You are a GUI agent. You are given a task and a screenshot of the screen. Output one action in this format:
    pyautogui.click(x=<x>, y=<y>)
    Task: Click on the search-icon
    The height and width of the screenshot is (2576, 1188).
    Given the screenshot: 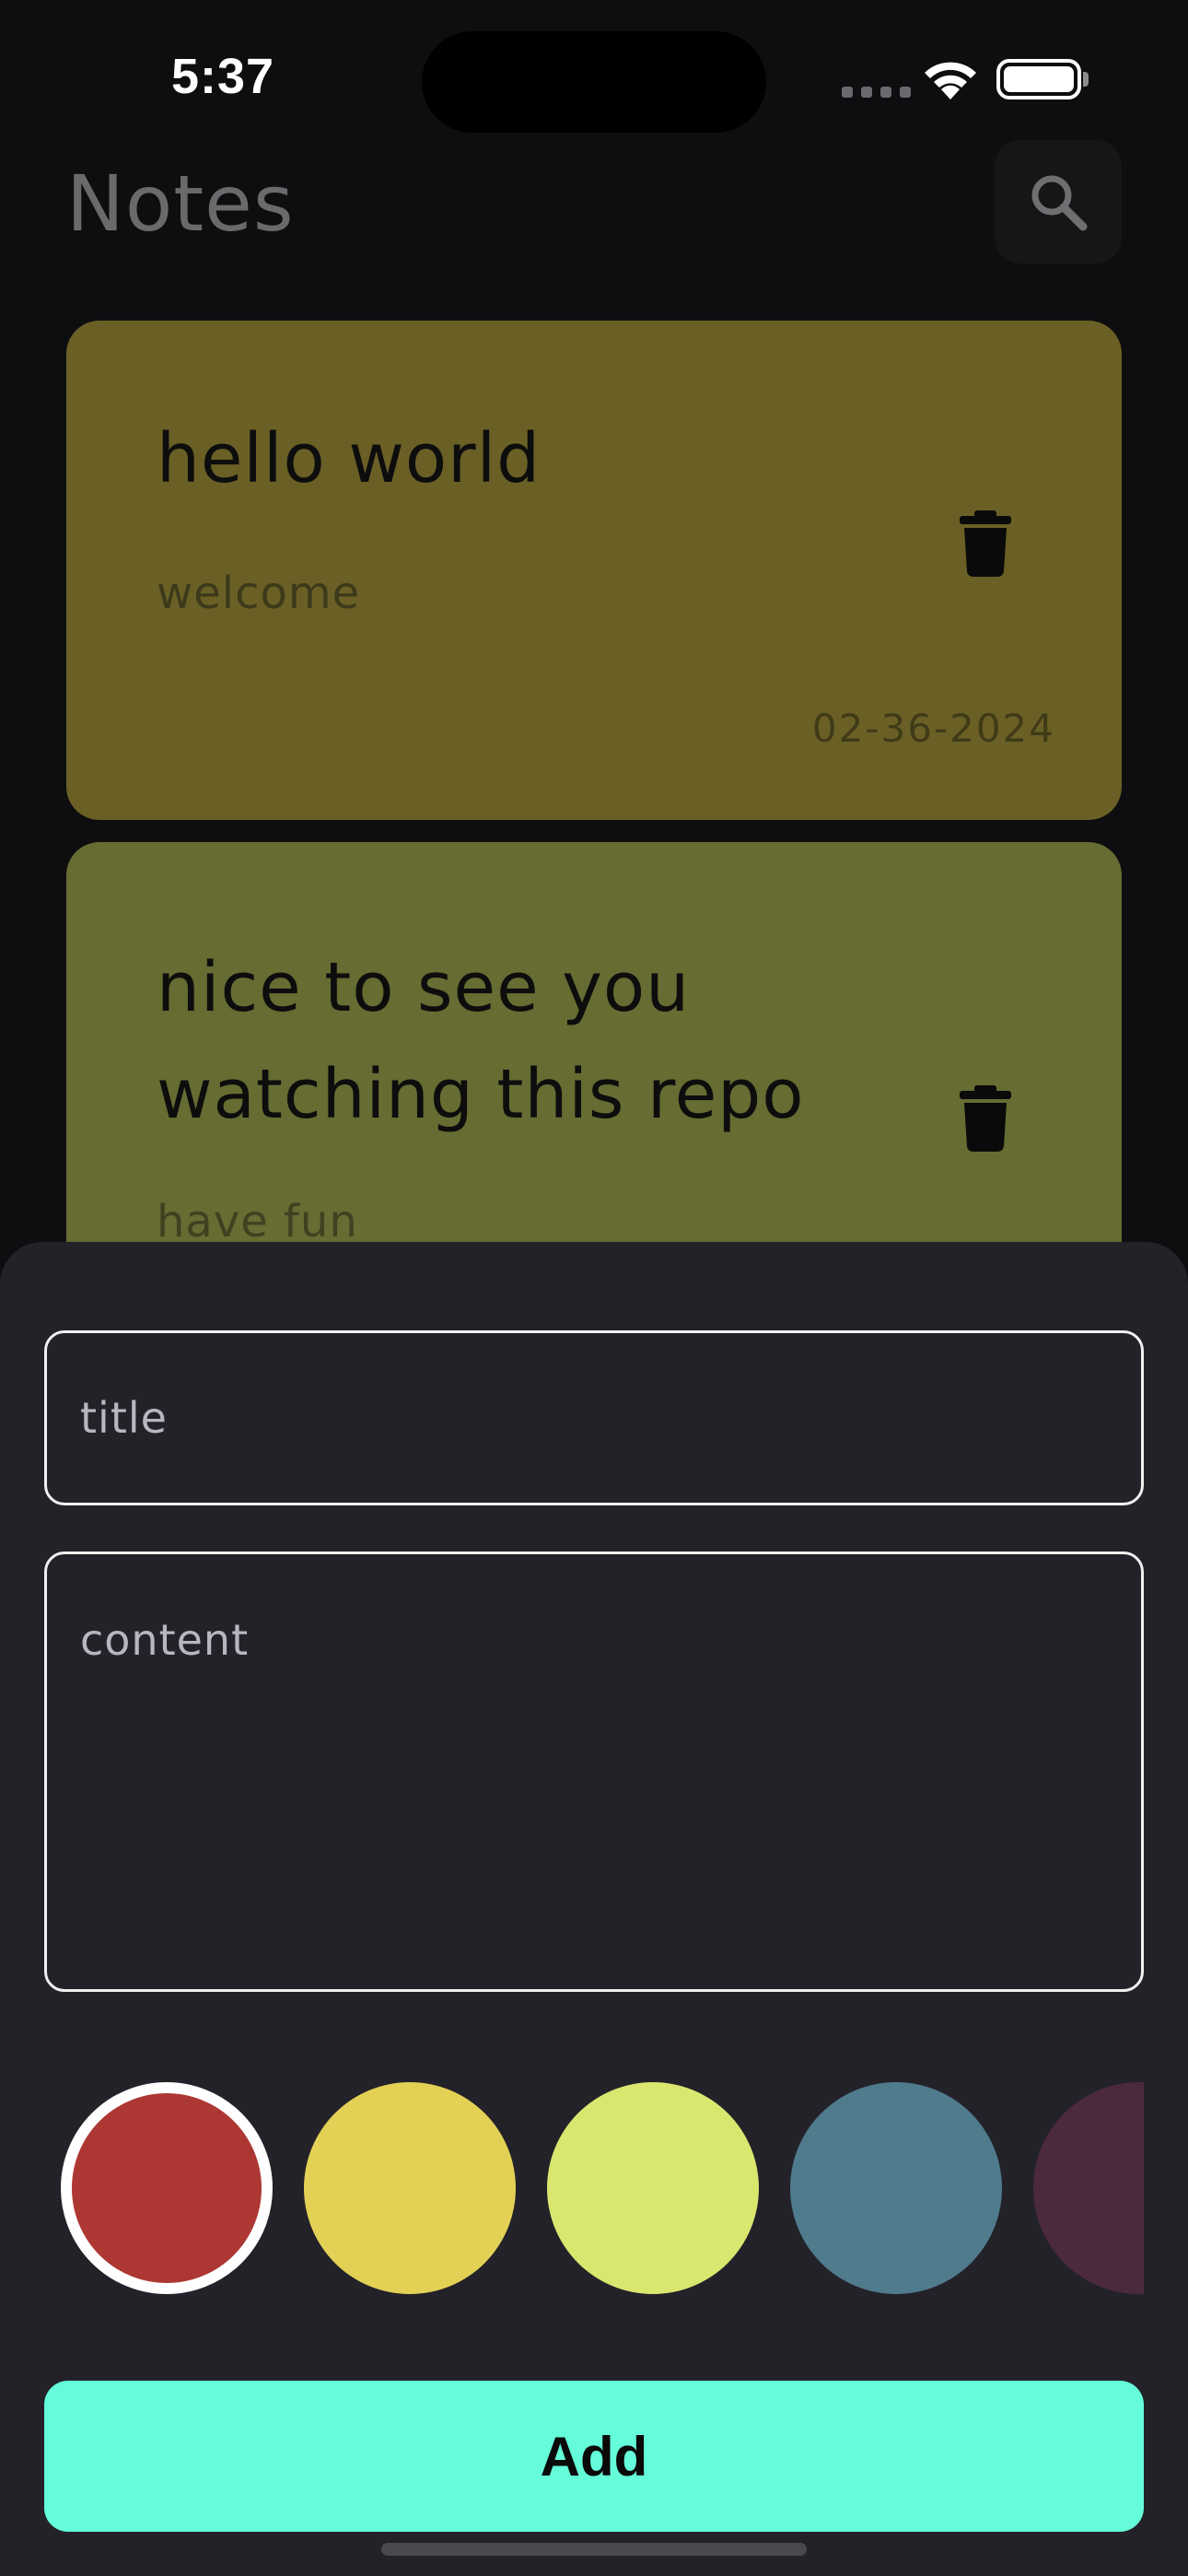 What is the action you would take?
    pyautogui.click(x=1060, y=203)
    